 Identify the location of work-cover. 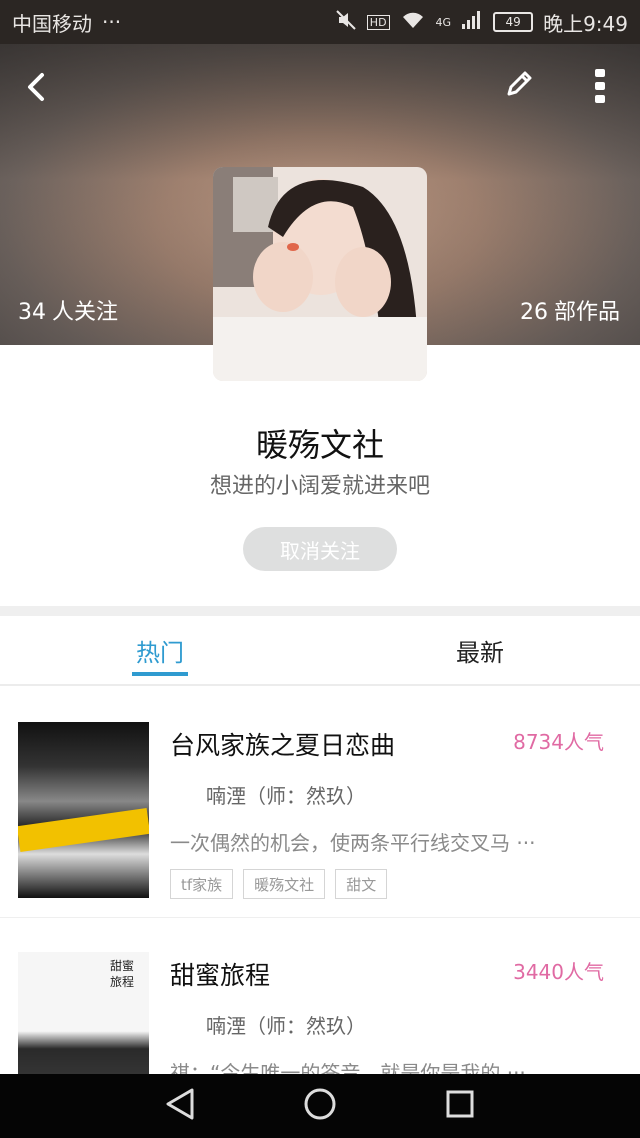
(83, 810).